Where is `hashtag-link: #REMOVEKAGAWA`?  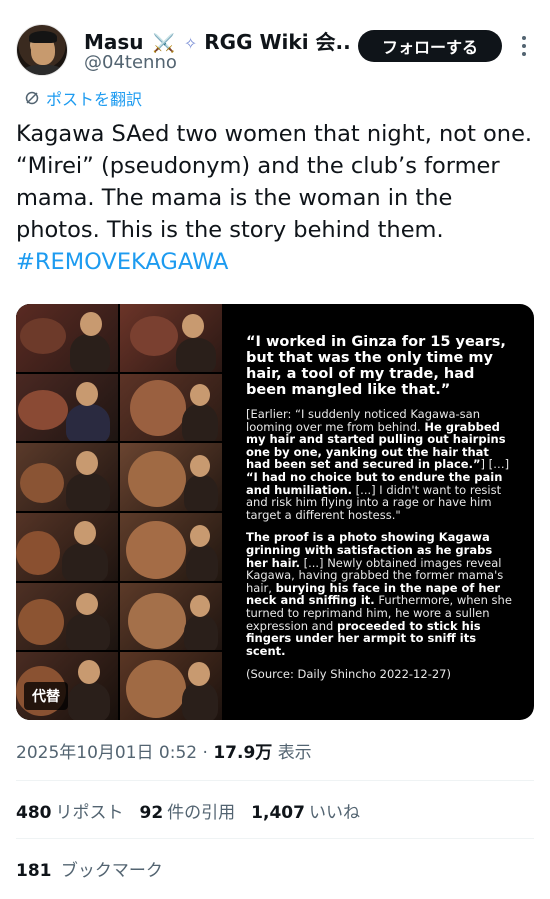 hashtag-link: #REMOVEKAGAWA is located at coordinates (276, 262).